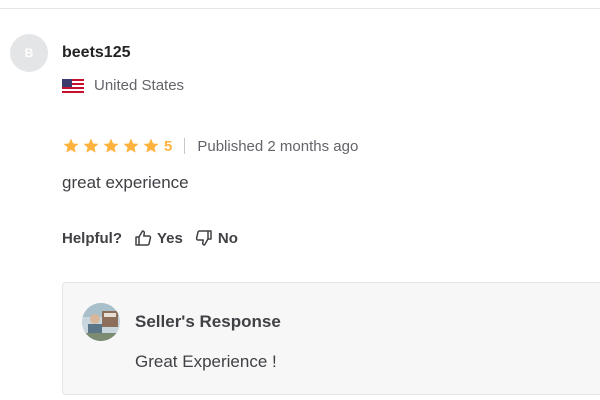  Describe the element at coordinates (185, 146) in the screenshot. I see `rating-separator` at that location.